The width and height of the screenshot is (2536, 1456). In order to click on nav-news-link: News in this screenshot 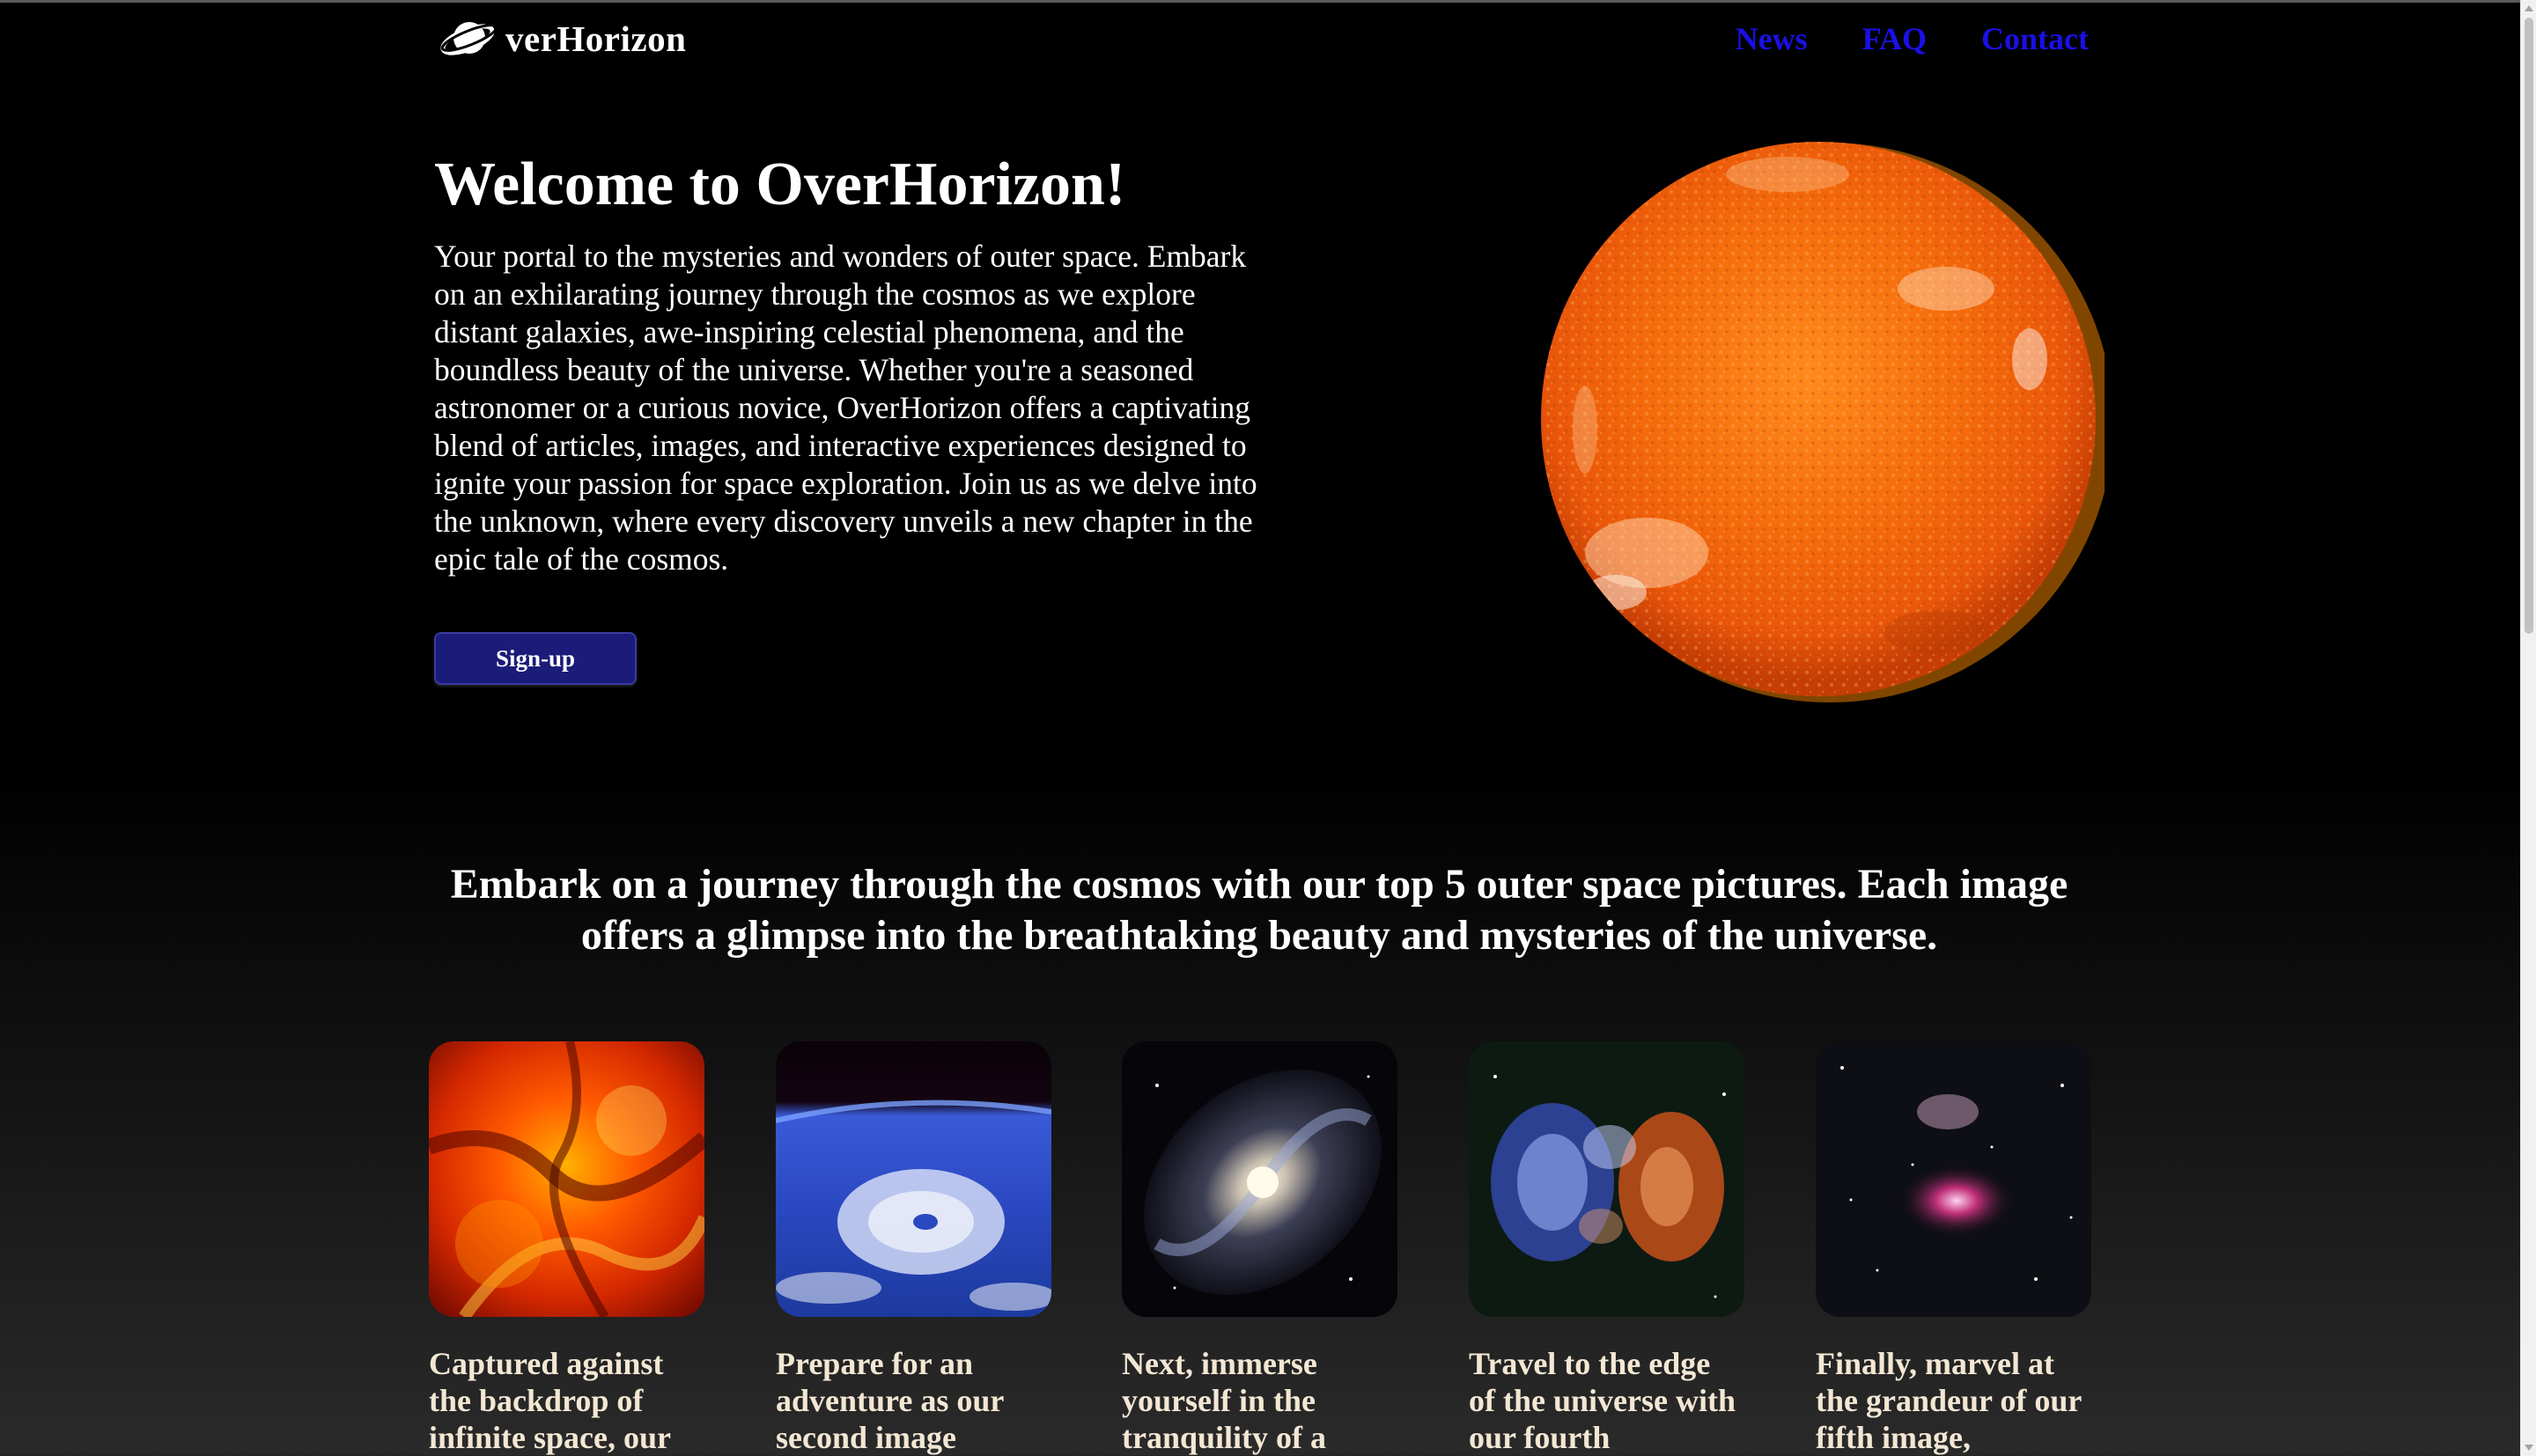, I will do `click(1772, 38)`.